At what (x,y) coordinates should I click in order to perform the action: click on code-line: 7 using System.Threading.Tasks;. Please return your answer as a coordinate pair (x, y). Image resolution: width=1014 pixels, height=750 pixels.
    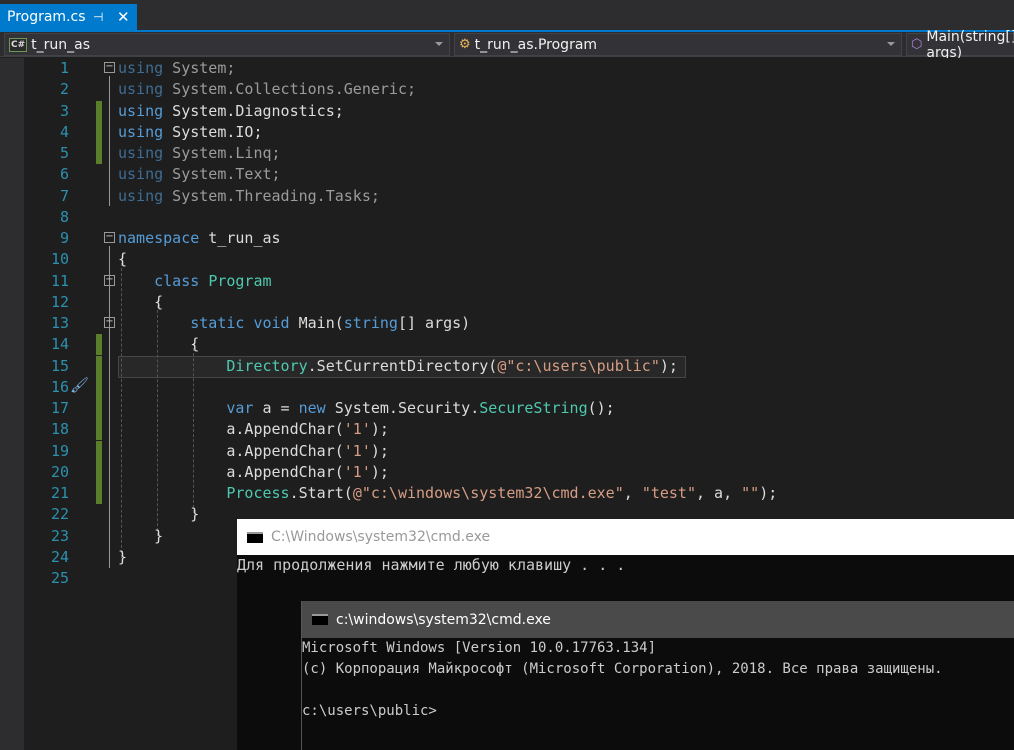
    Looking at the image, I should click on (519, 196).